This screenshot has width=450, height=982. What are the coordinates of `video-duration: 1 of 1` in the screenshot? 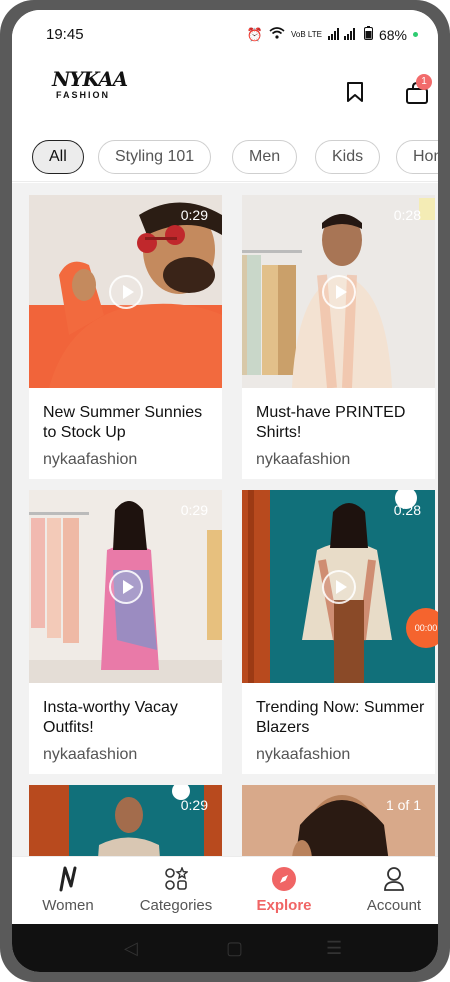 It's located at (403, 805).